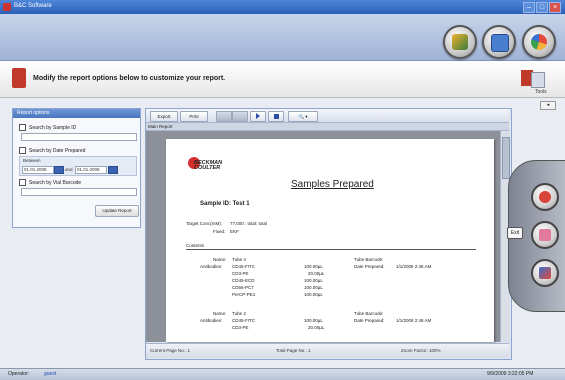  What do you see at coordinates (555, 7) in the screenshot?
I see `close-button: ×` at bounding box center [555, 7].